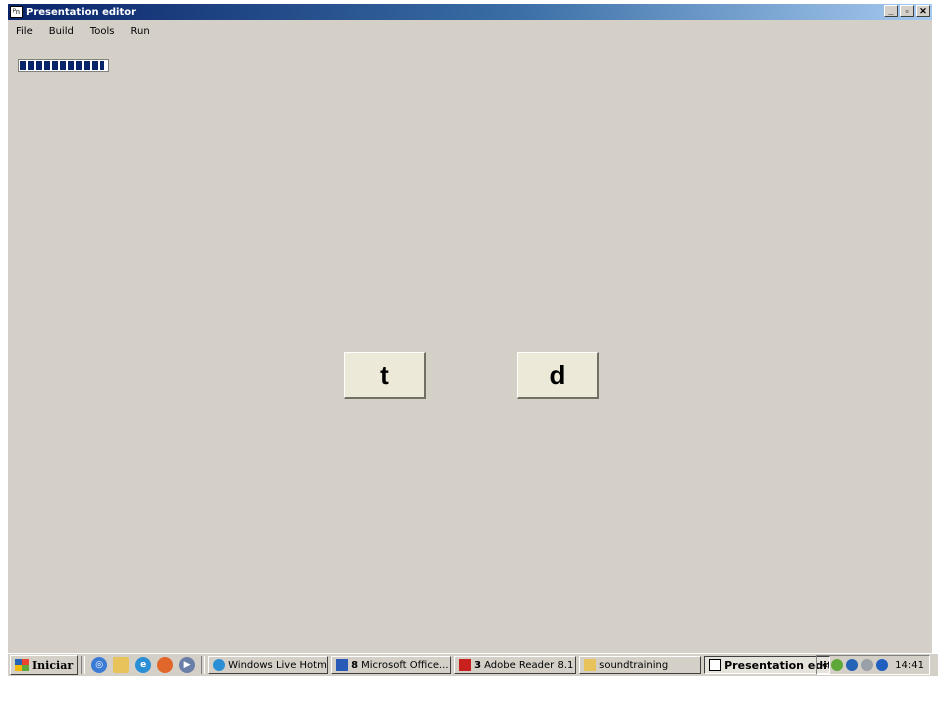 The height and width of the screenshot is (705, 939). What do you see at coordinates (16, 12) in the screenshot?
I see `app-icon: ᴾn` at bounding box center [16, 12].